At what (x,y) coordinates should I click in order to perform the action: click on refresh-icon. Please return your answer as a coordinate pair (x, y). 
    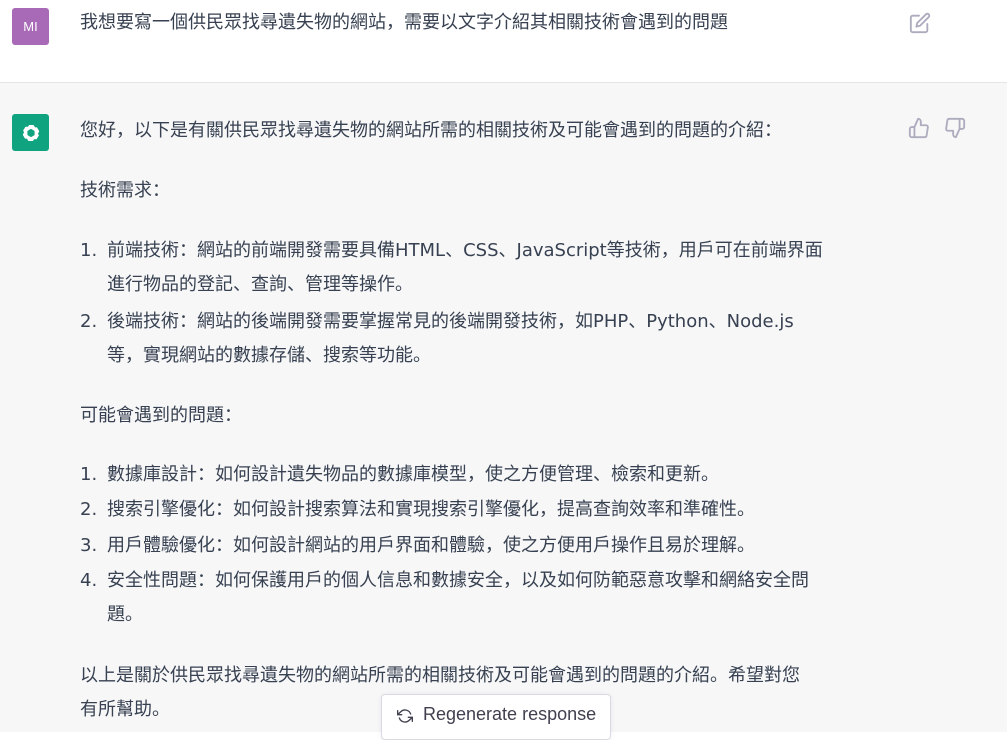
    Looking at the image, I should click on (405, 716).